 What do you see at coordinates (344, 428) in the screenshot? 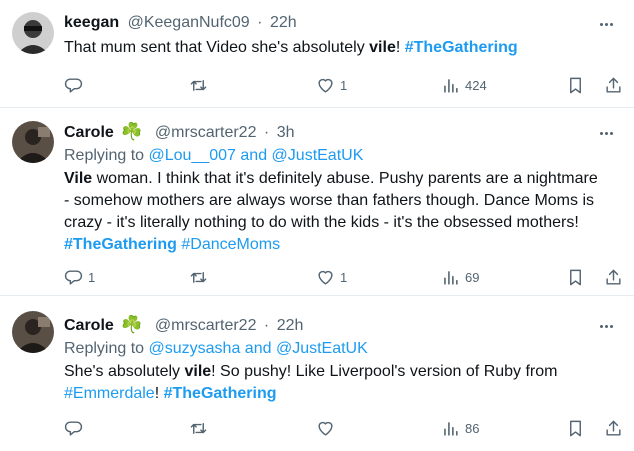
I see `tweet-actions: 86` at bounding box center [344, 428].